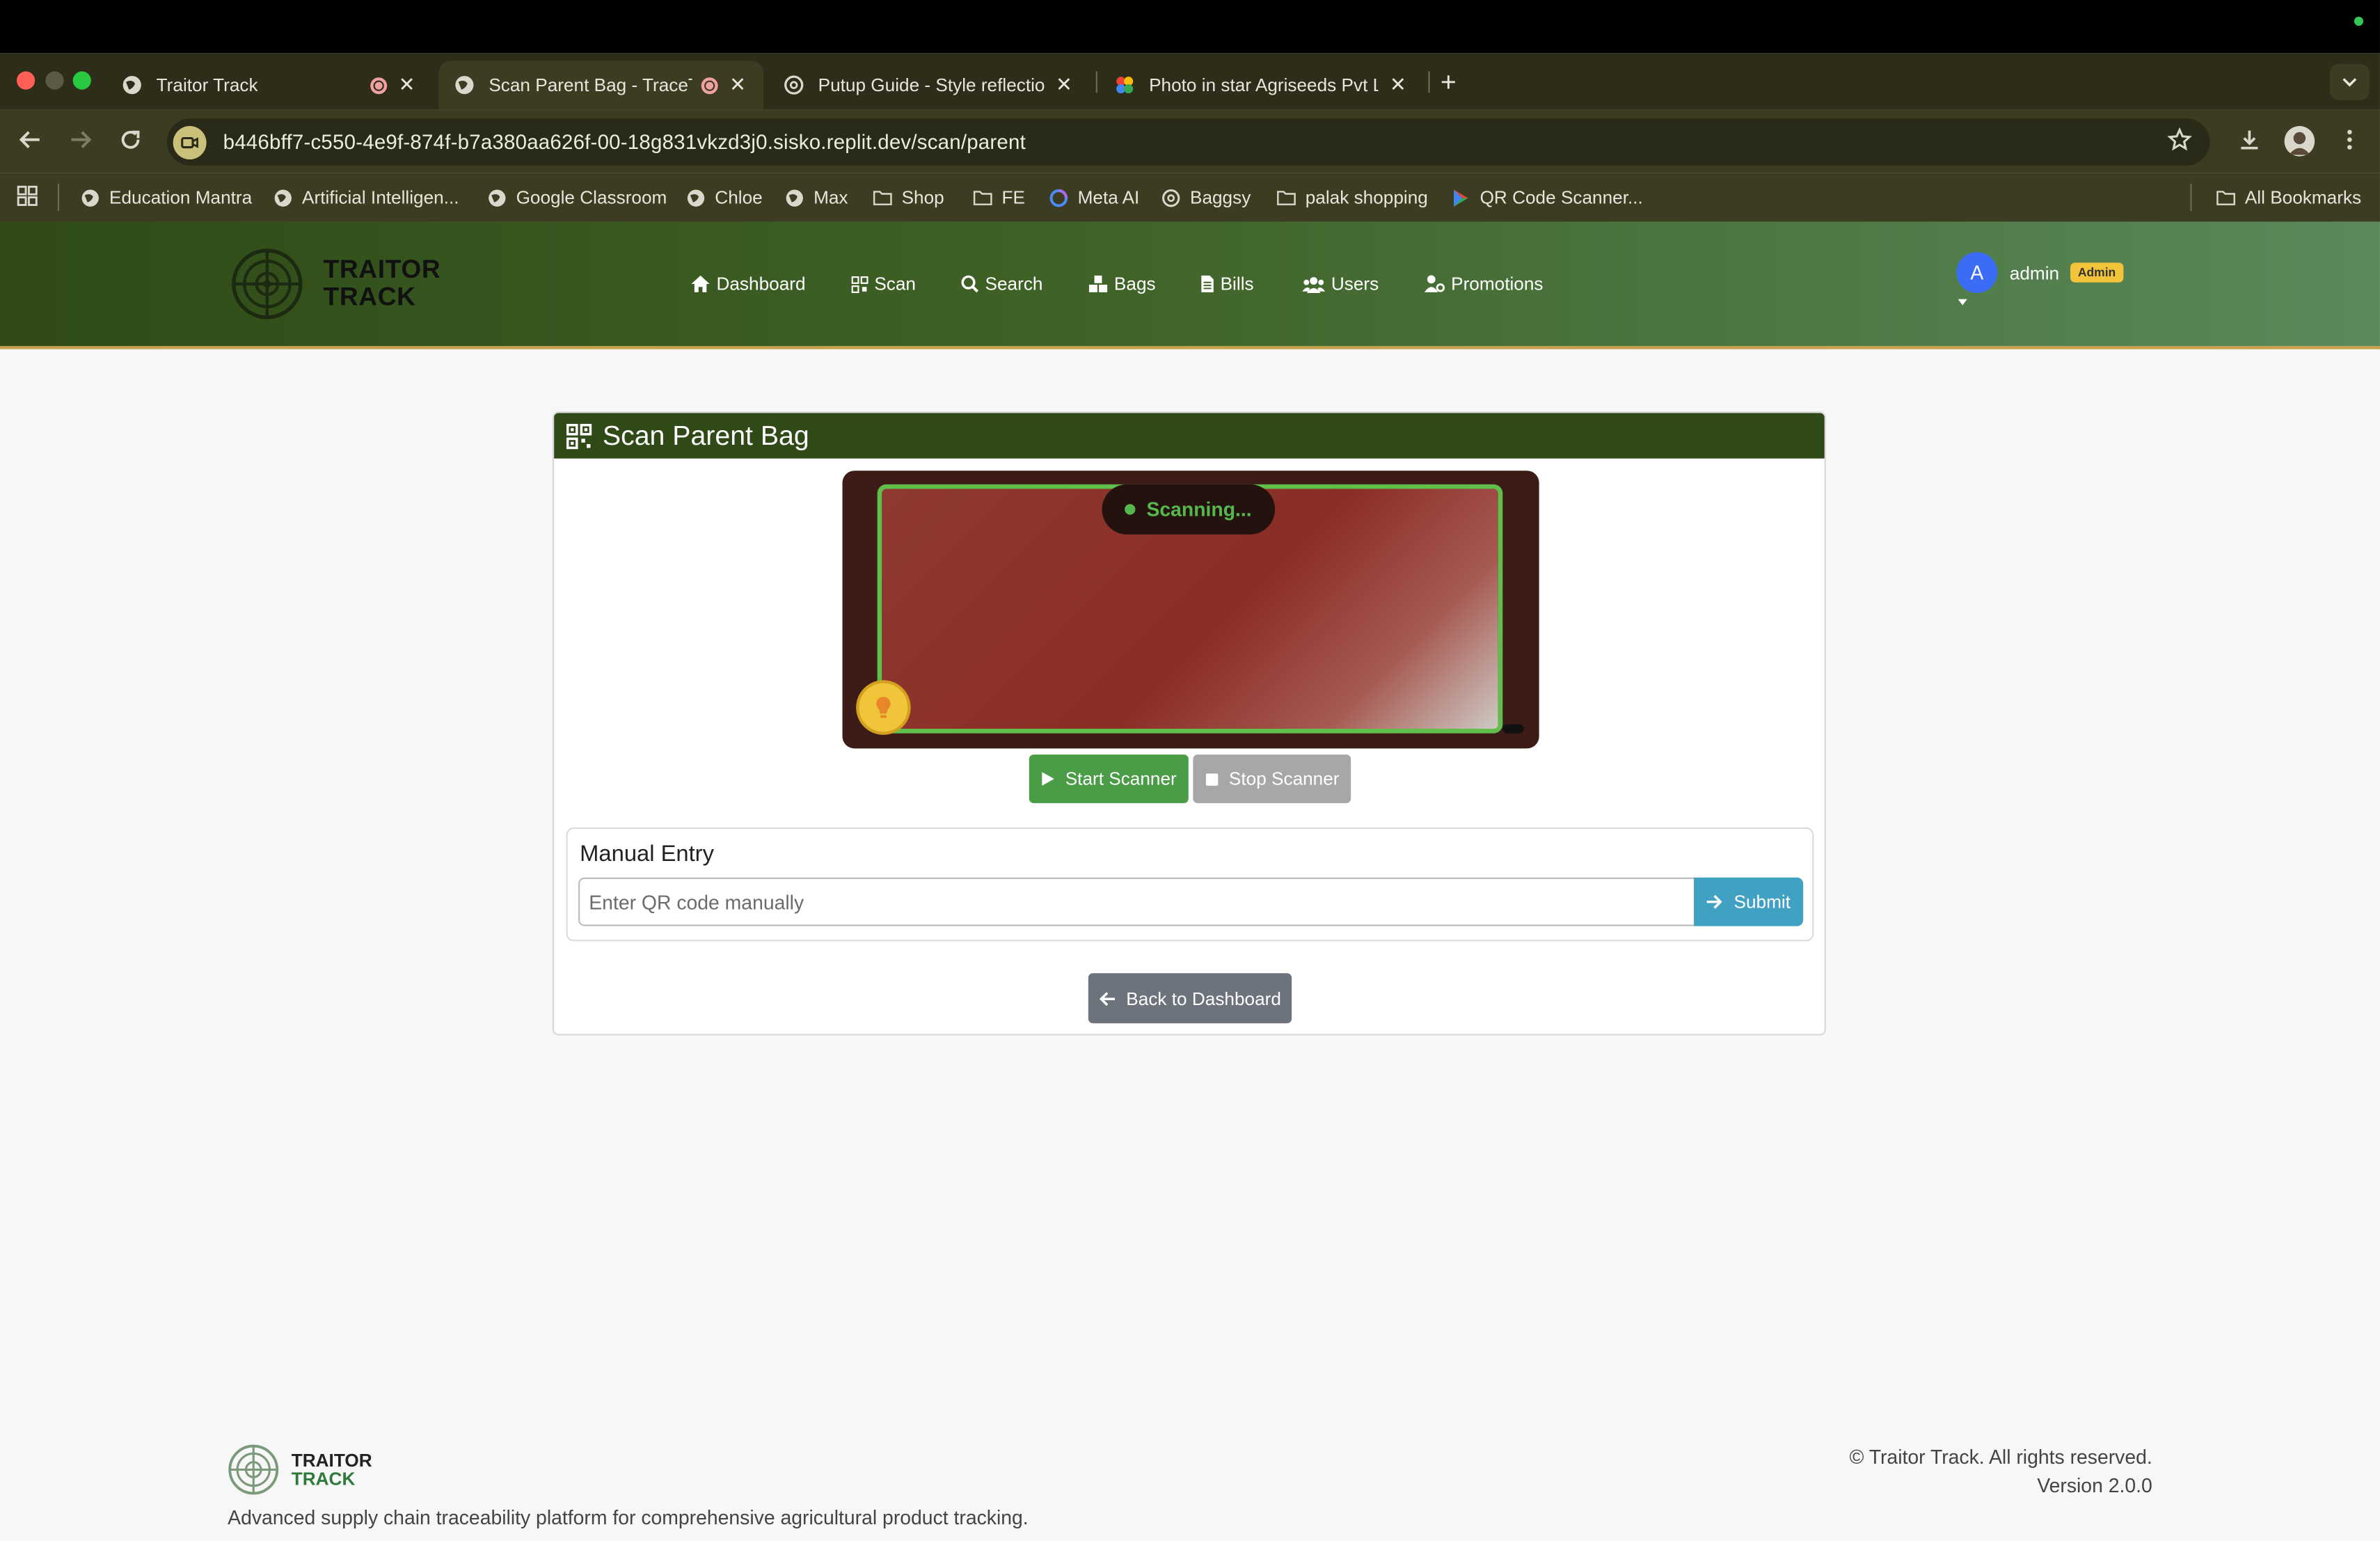 The image size is (2380, 1541). I want to click on tab-photo-agriseeds: Photo in star Agriseeds Pvt Ltd ✕, so click(1261, 85).